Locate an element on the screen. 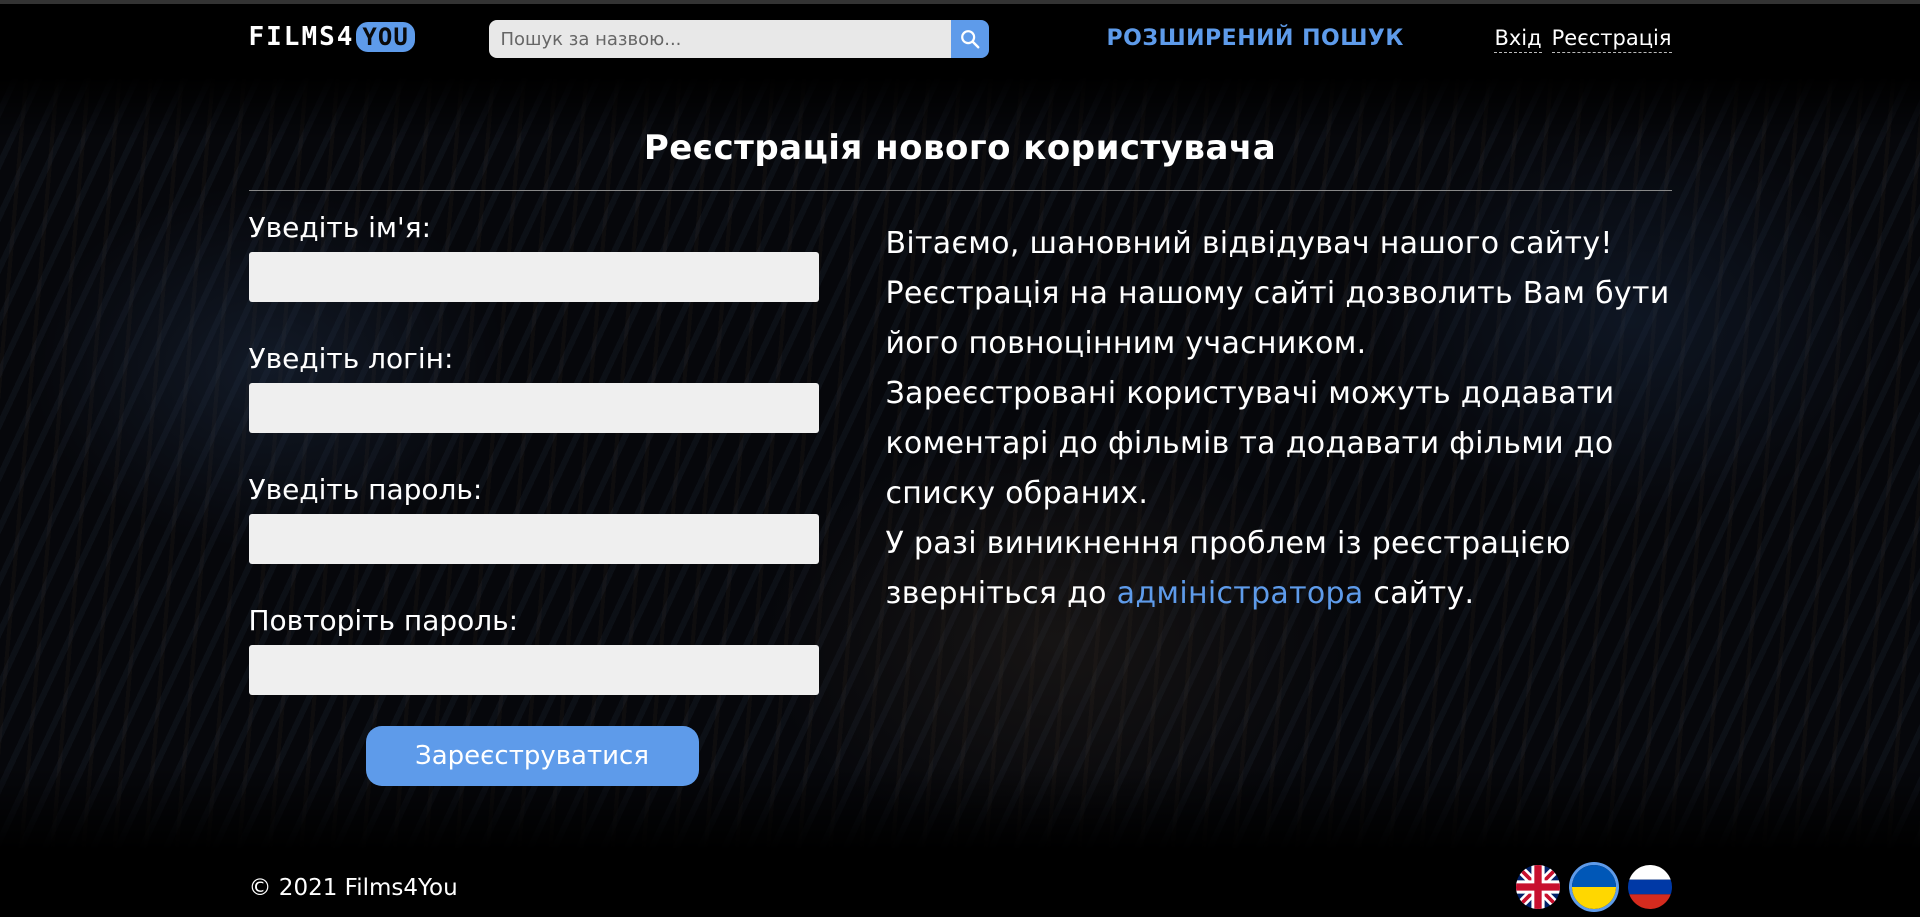 This screenshot has height=917, width=1920. name-field is located at coordinates (533, 277).